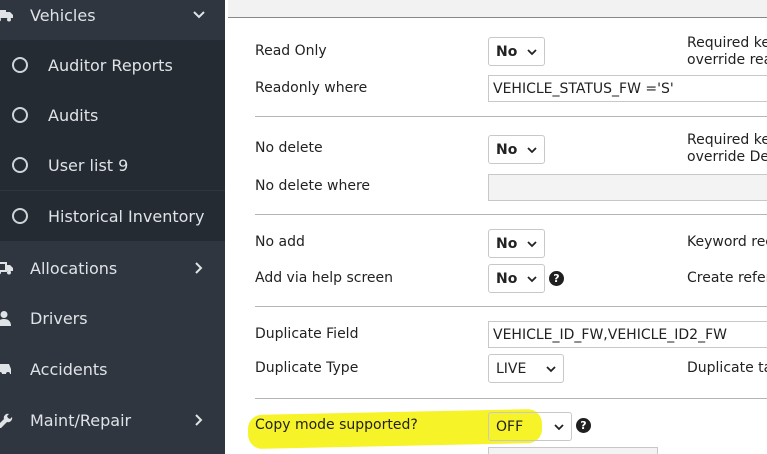 The width and height of the screenshot is (767, 454). What do you see at coordinates (507, 149) in the screenshot?
I see `no-delete-value: No` at bounding box center [507, 149].